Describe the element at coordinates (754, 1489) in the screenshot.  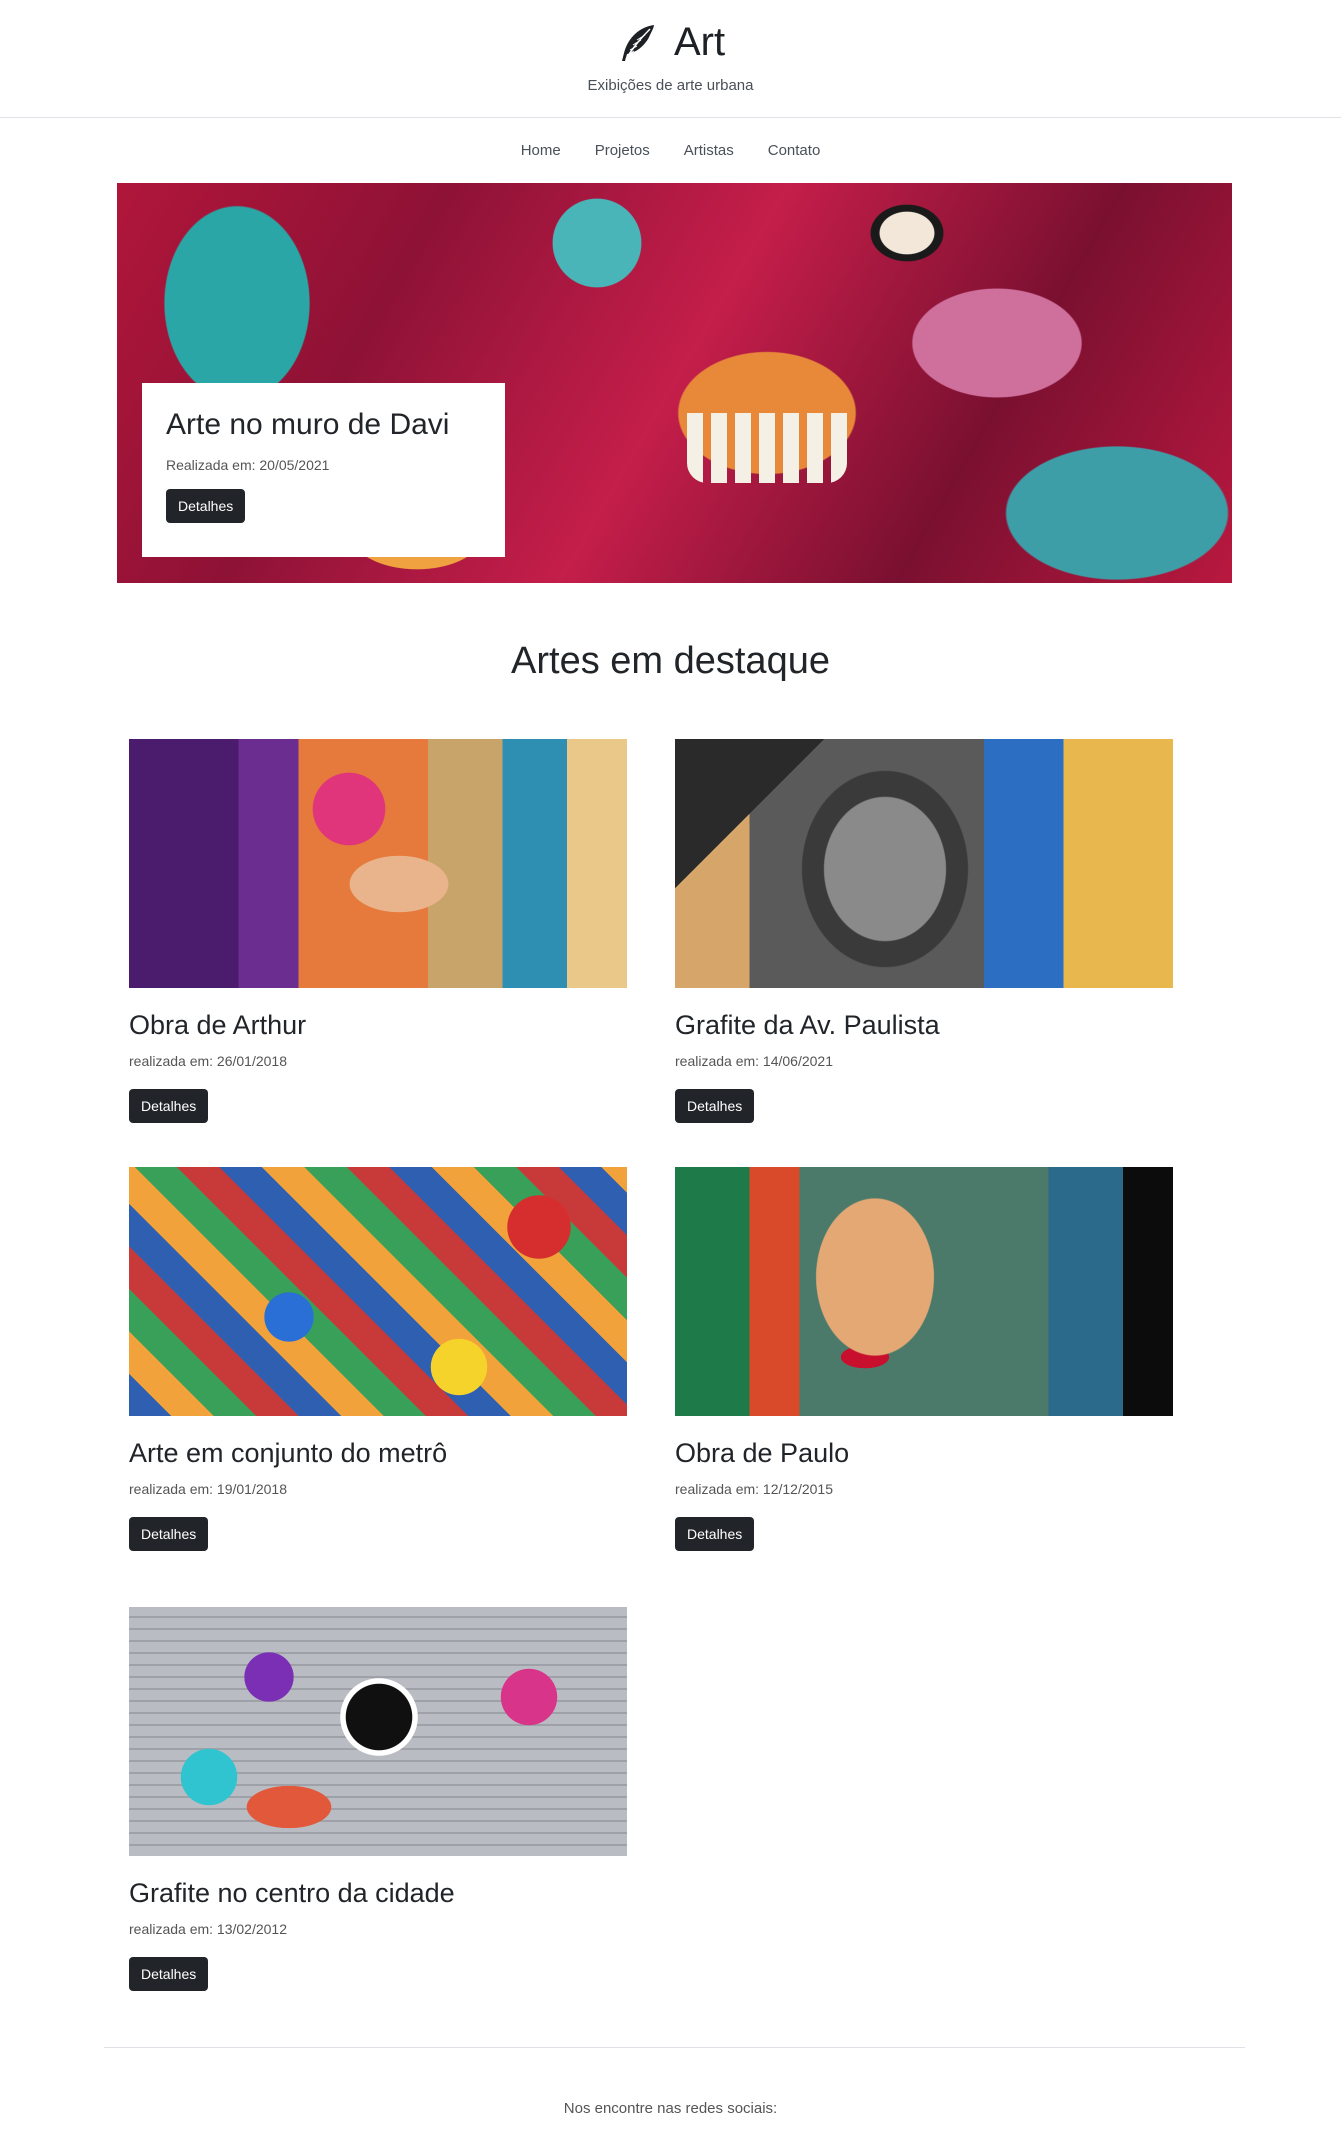
I see `art-card-date: realizada em: 12/12/2015` at that location.